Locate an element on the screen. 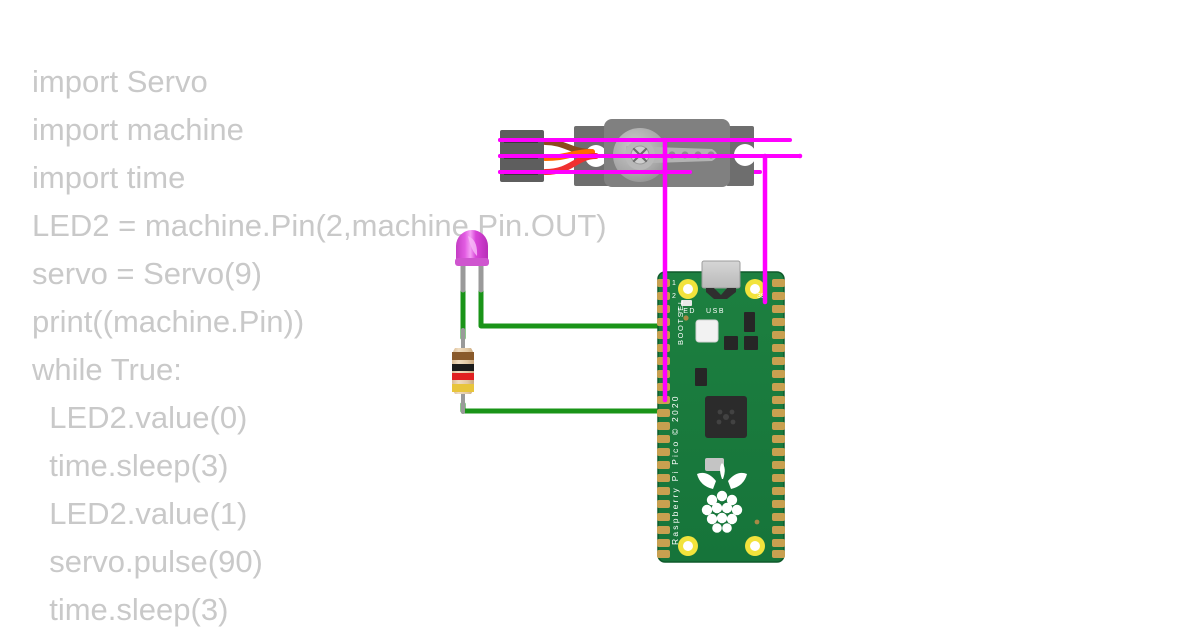 This screenshot has width=1200, height=634. pico-silk-board-label: Raspberry Pi Pico © 2020 is located at coordinates (675, 469).